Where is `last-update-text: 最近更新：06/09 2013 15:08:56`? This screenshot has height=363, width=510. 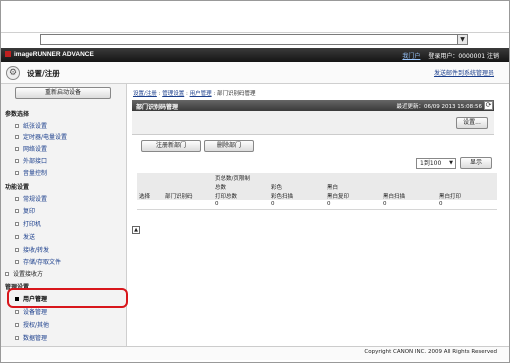 last-update-text: 最近更新：06/09 2013 15:08:56 is located at coordinates (439, 107).